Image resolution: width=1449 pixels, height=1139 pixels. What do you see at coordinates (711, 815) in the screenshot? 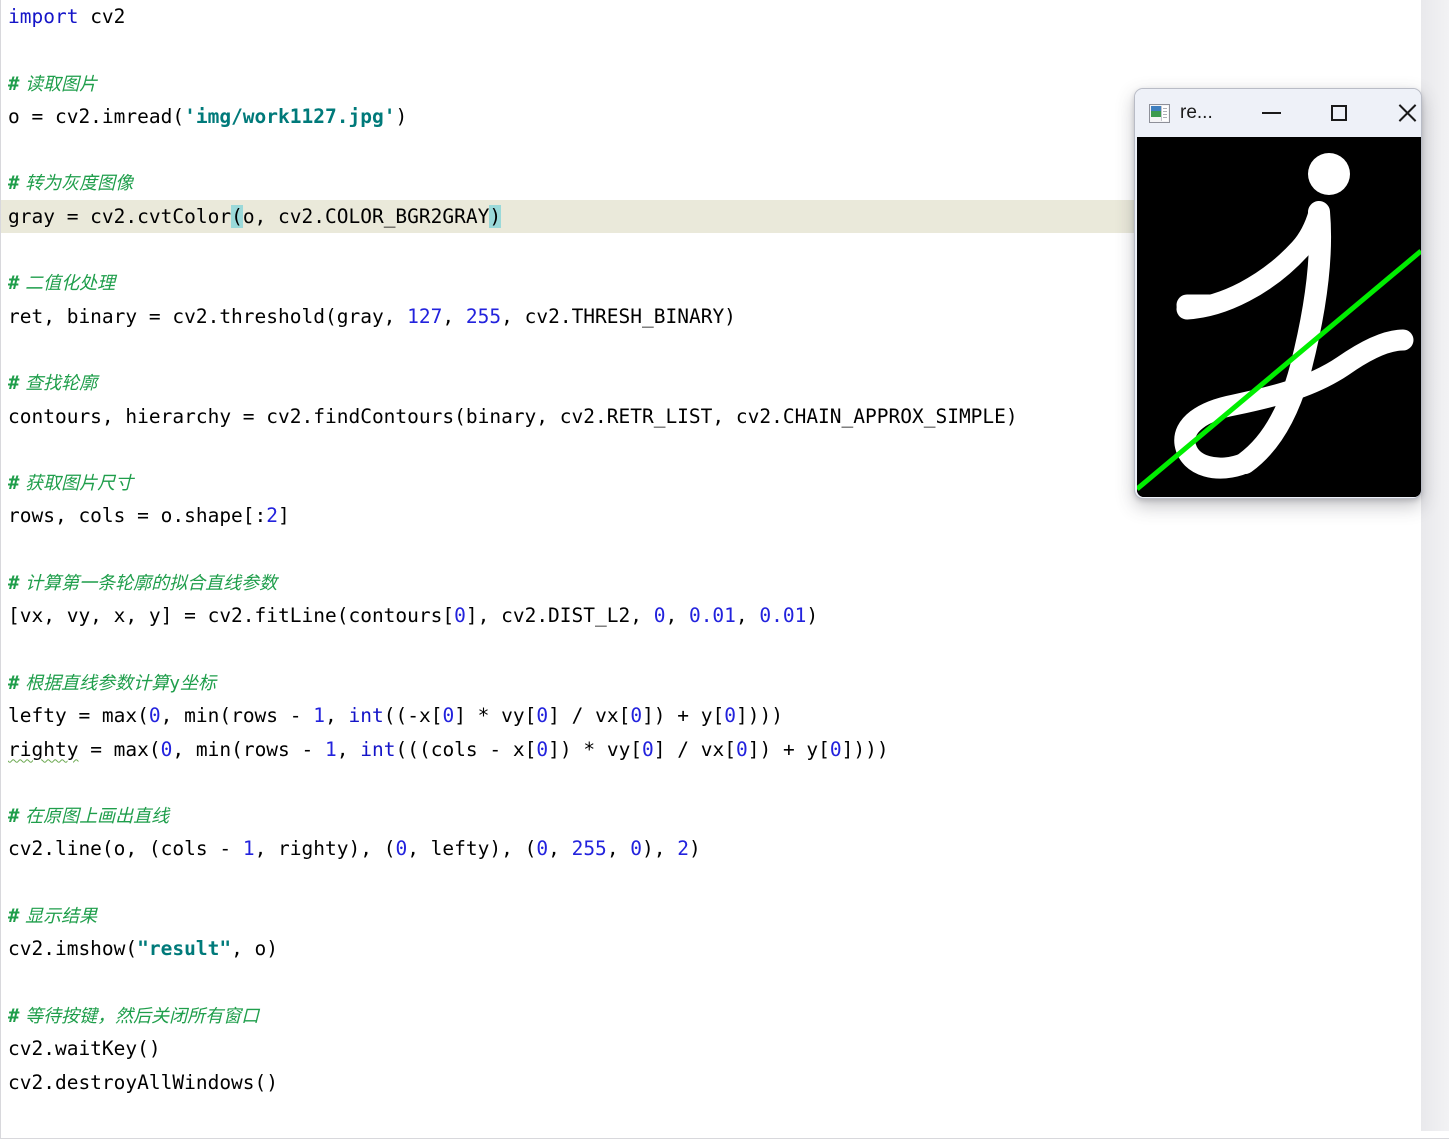
I see `code-line-comment: # 在原图上画出直线` at bounding box center [711, 815].